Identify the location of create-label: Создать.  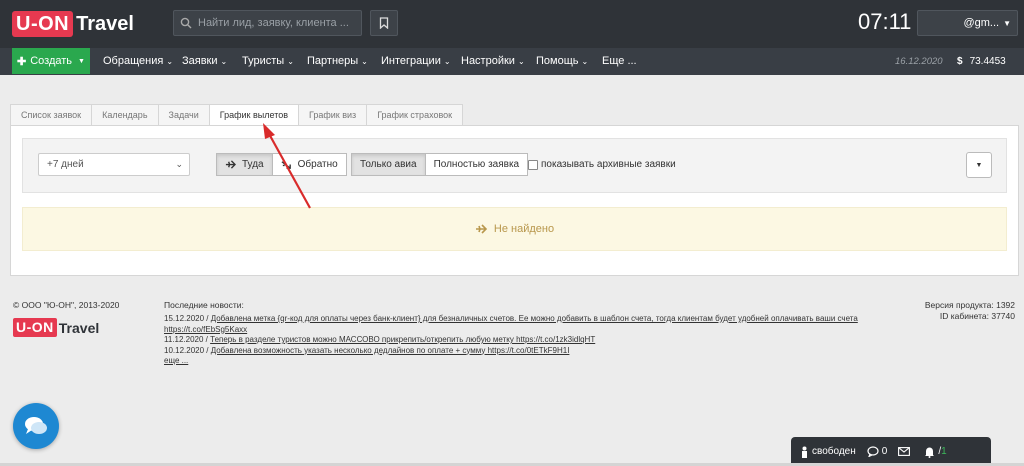
(51, 61).